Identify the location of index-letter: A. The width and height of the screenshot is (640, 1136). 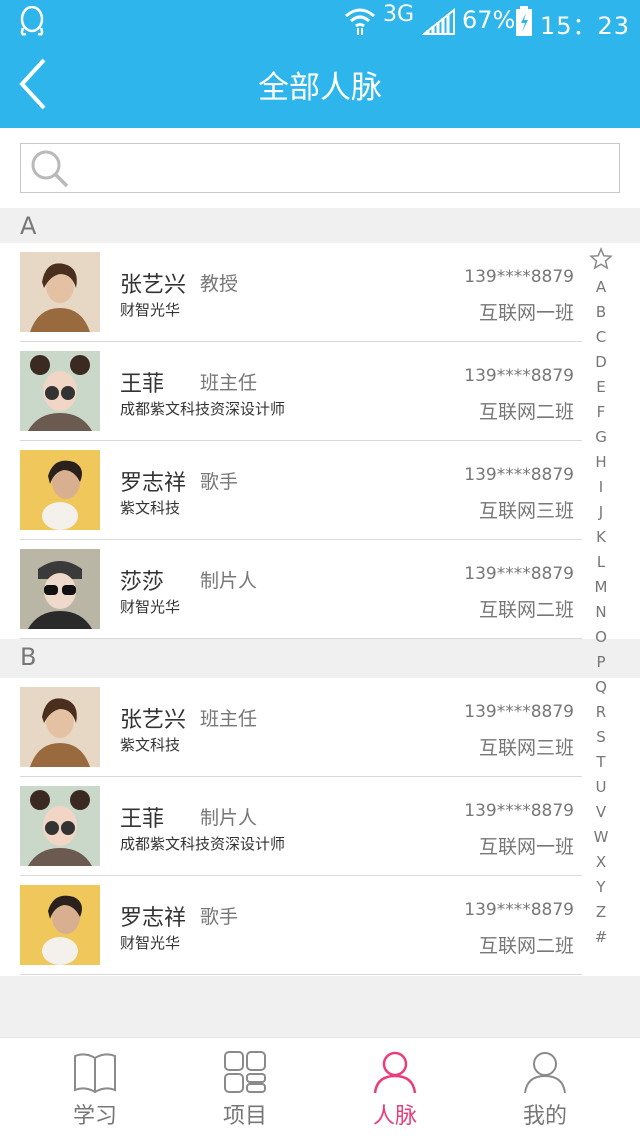
(601, 287).